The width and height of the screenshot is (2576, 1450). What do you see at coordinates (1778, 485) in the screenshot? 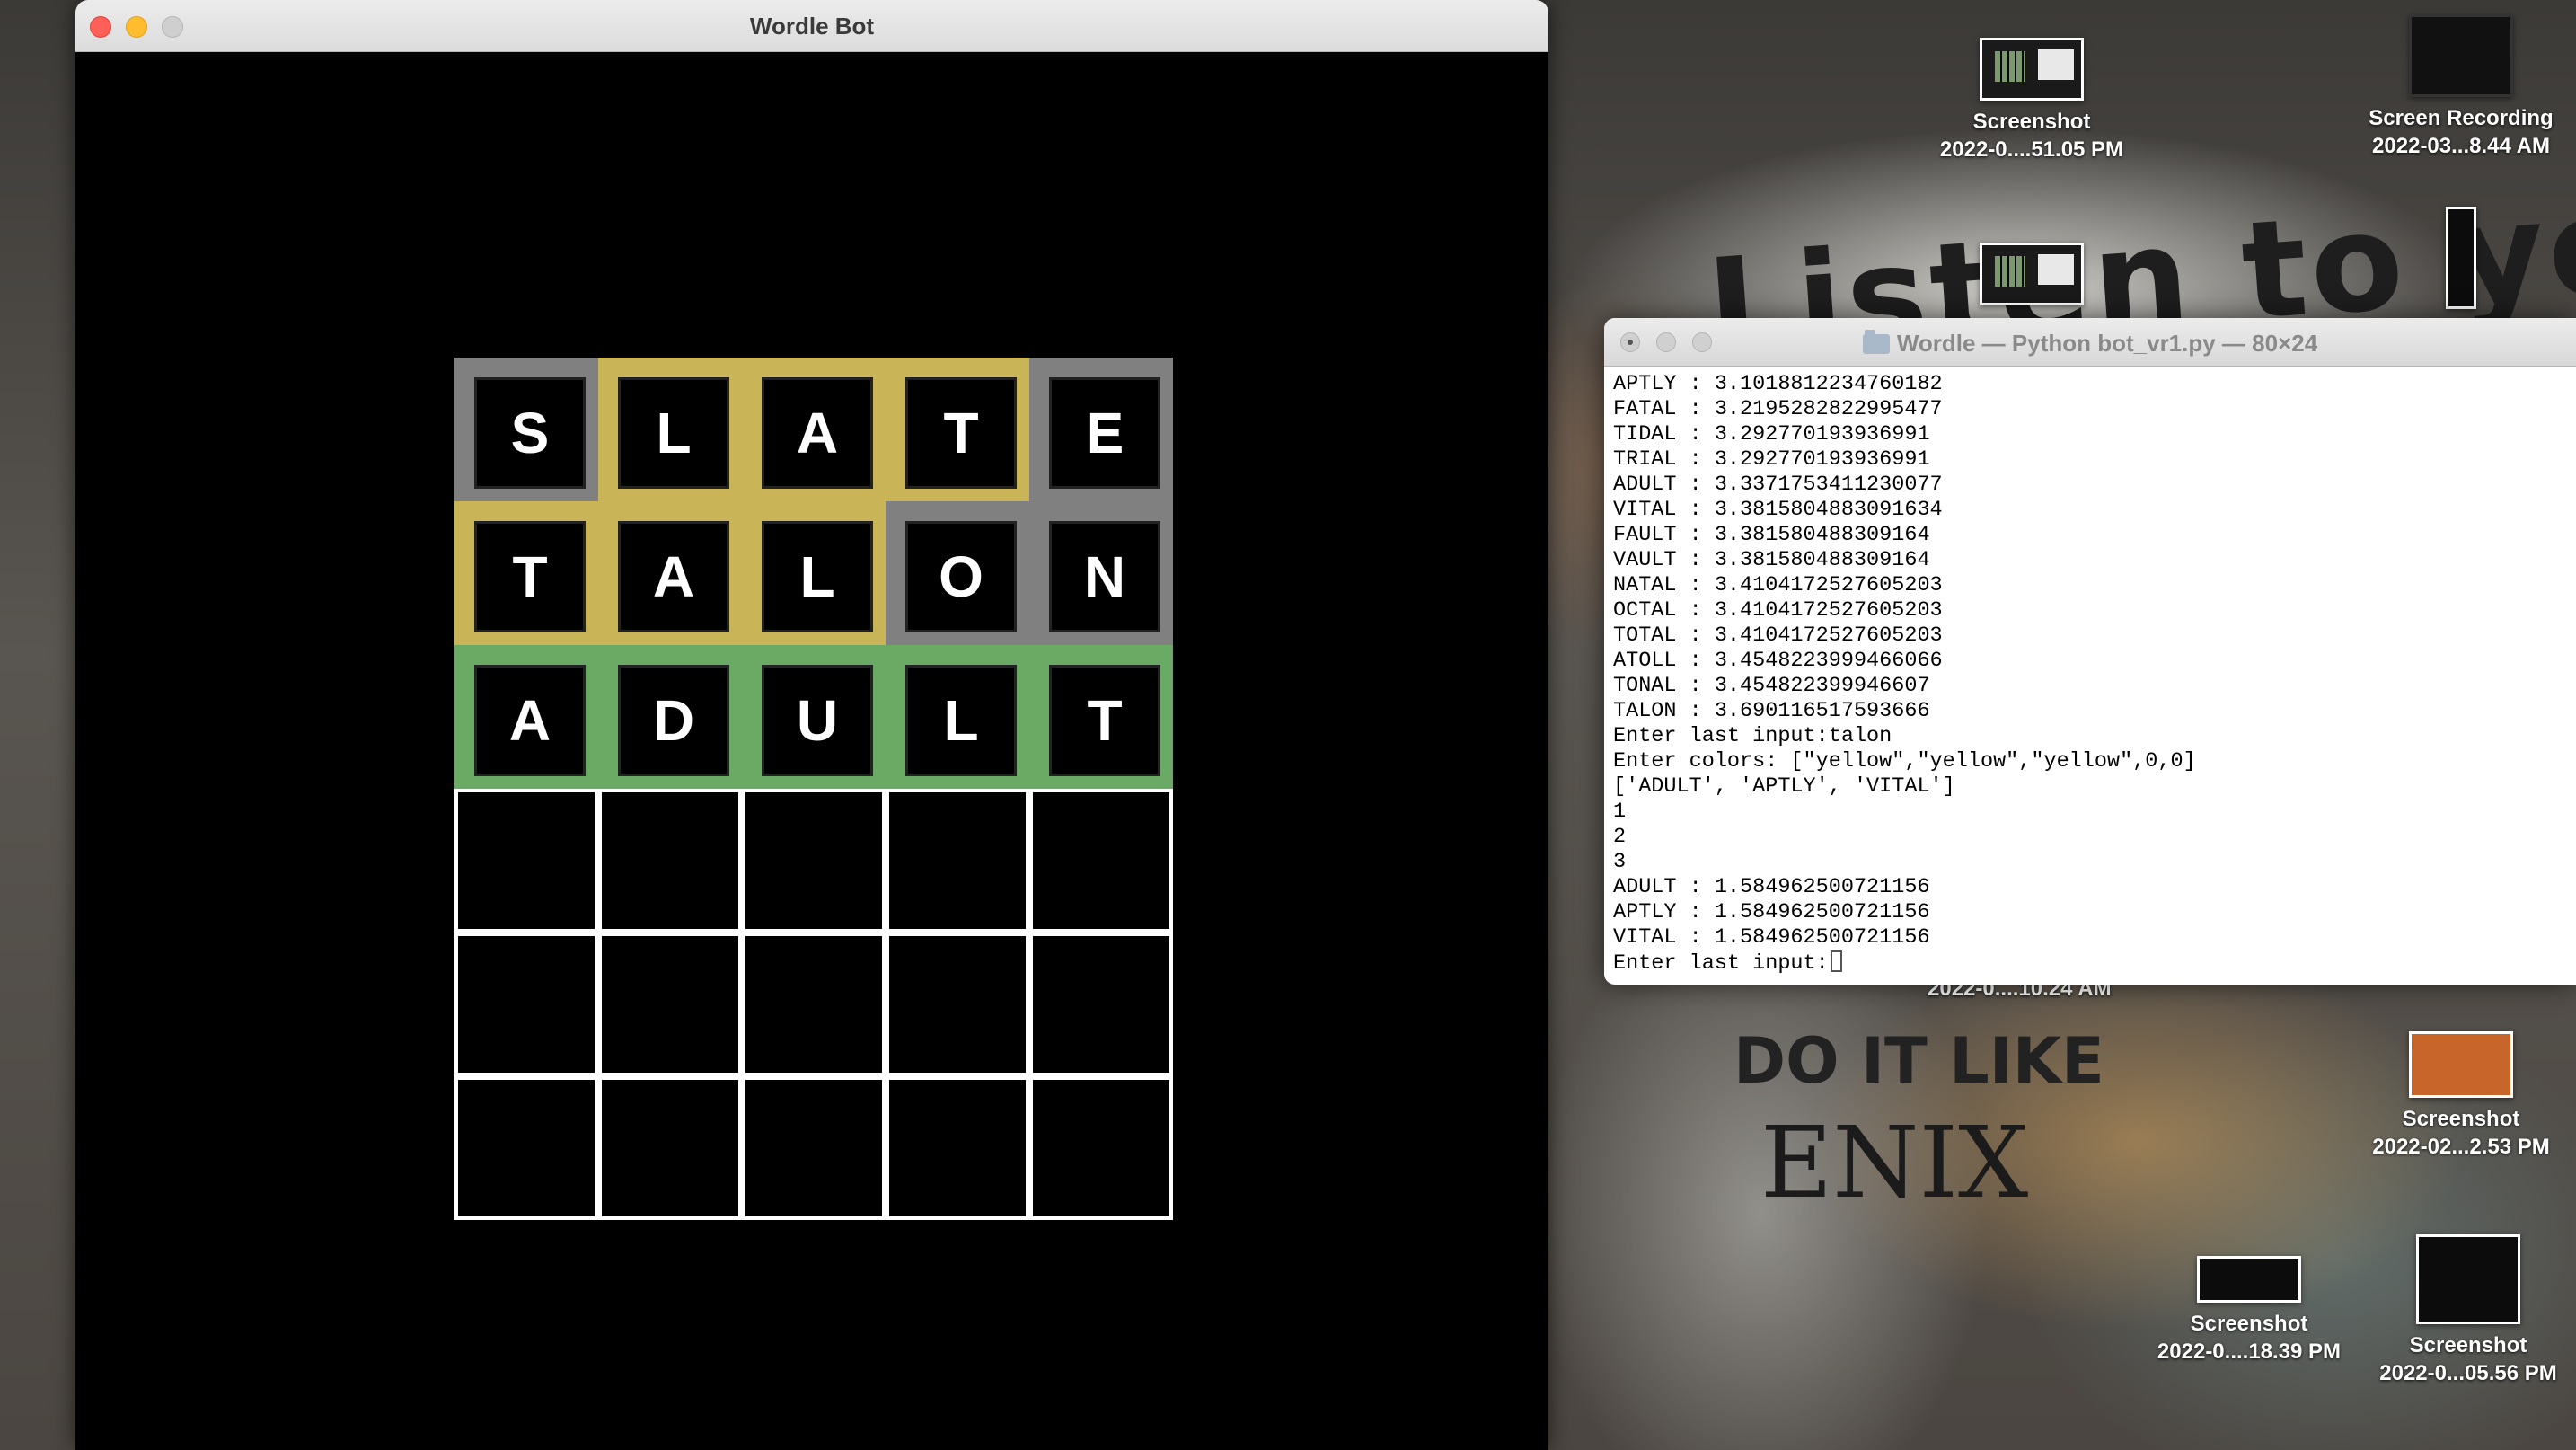
I see `terminal-line: ADULT : 3.3371753411230077` at bounding box center [1778, 485].